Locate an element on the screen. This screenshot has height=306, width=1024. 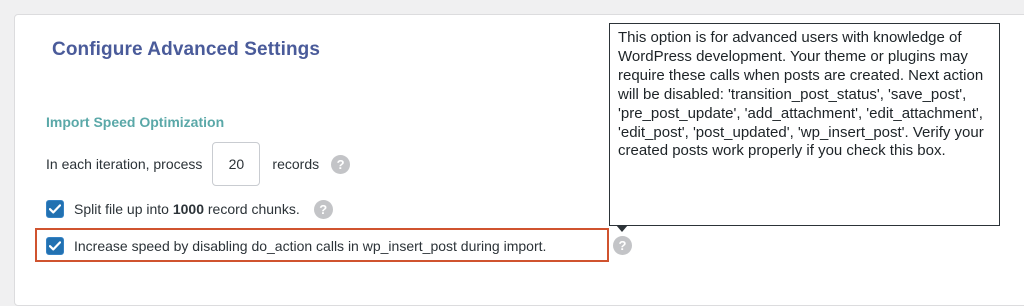
iteration-records-row: In each iteration, process records ? is located at coordinates (198, 164).